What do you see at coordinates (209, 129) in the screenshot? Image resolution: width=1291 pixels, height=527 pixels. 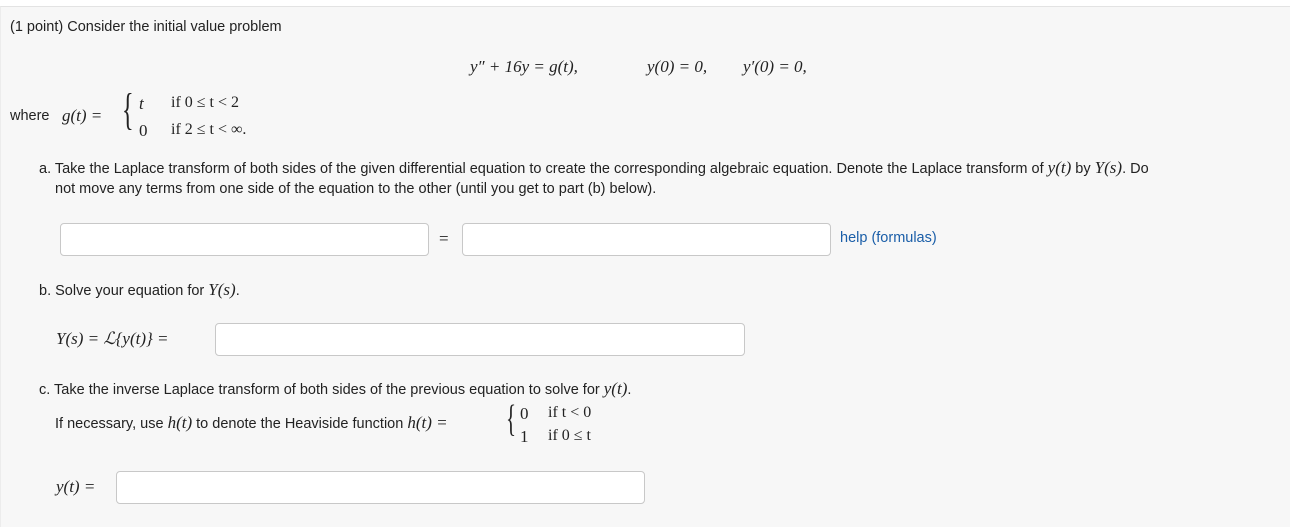 I see `g-case2-condition: if 2 ≤ t < ∞.` at bounding box center [209, 129].